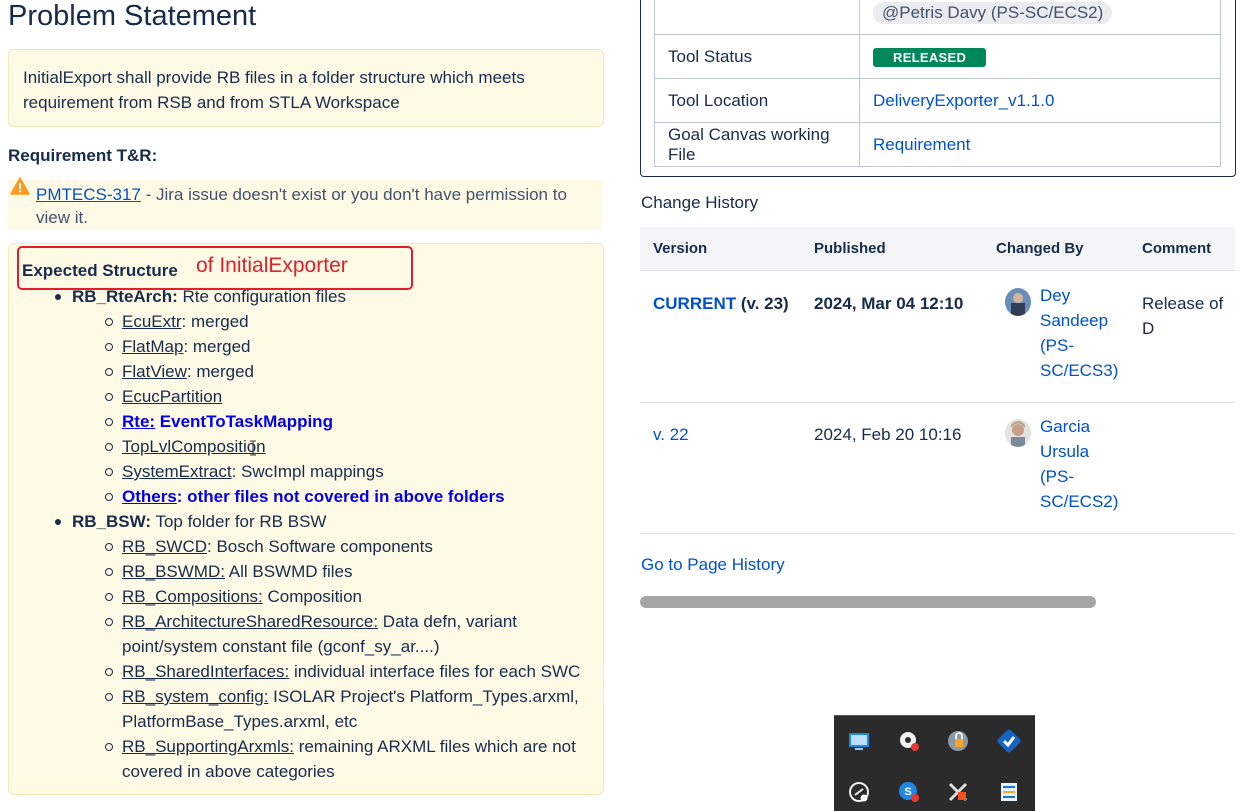 The width and height of the screenshot is (1251, 811). I want to click on folder-link: RB_Compositions:, so click(192, 596).